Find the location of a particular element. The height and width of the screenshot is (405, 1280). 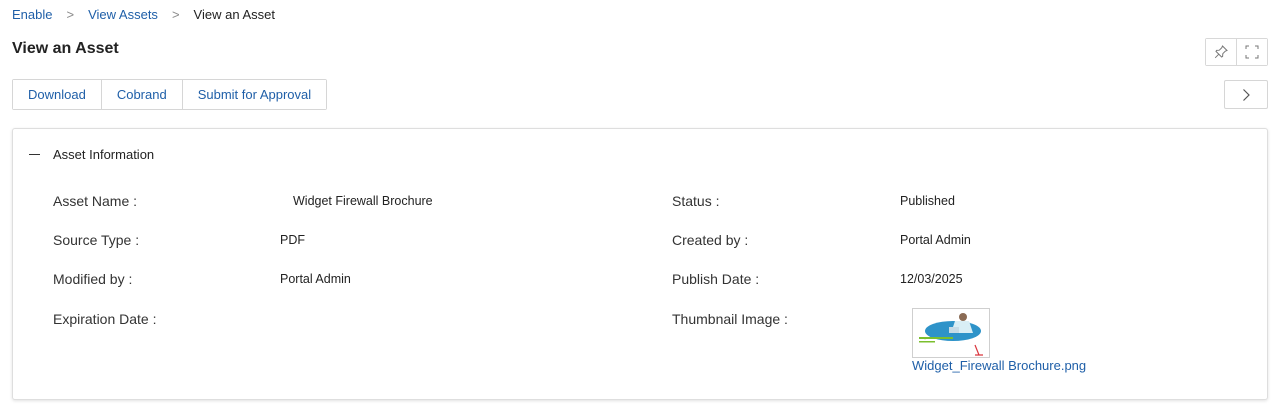

expiration-date-label: Expiration Date : is located at coordinates (105, 319).